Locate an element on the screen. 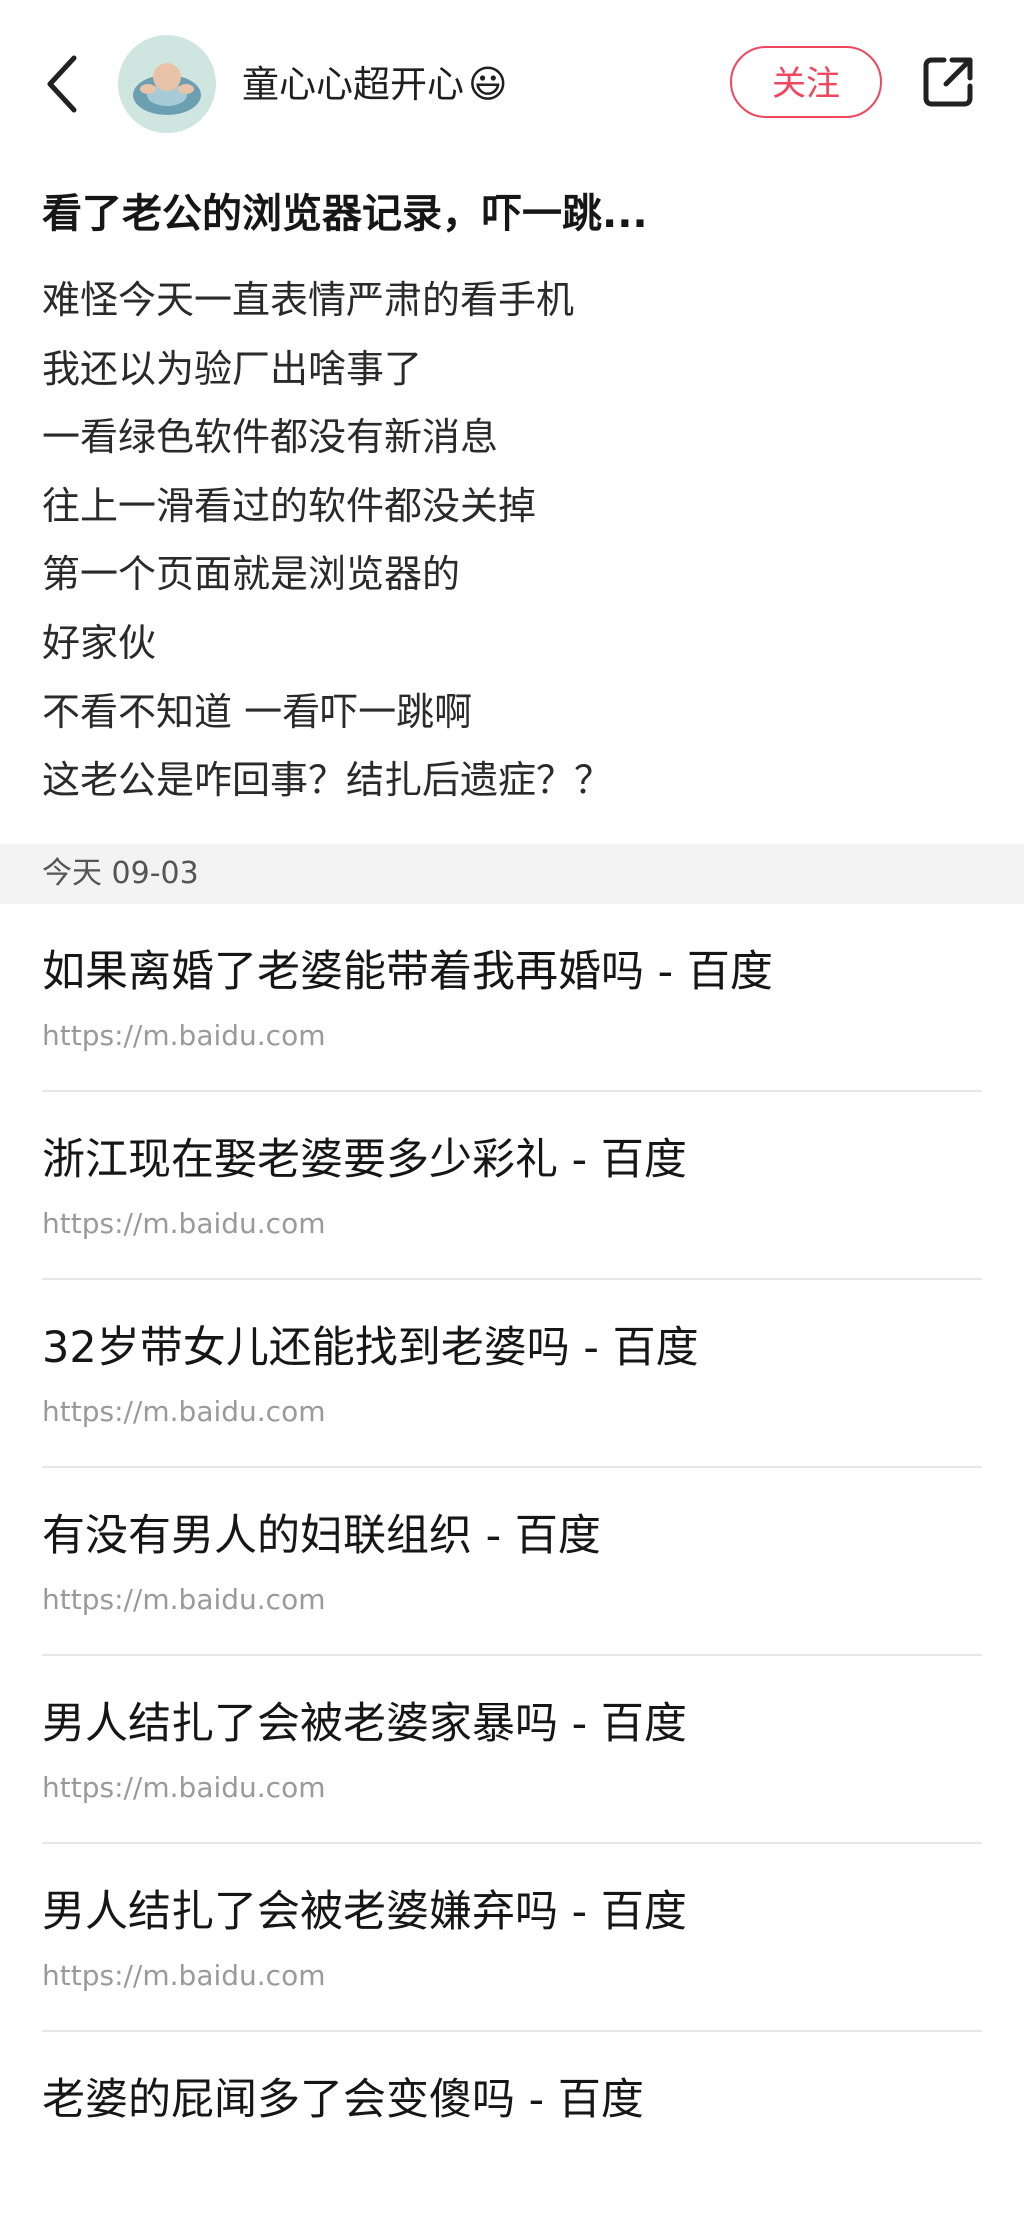  post-line: 好家伙 is located at coordinates (99, 642).